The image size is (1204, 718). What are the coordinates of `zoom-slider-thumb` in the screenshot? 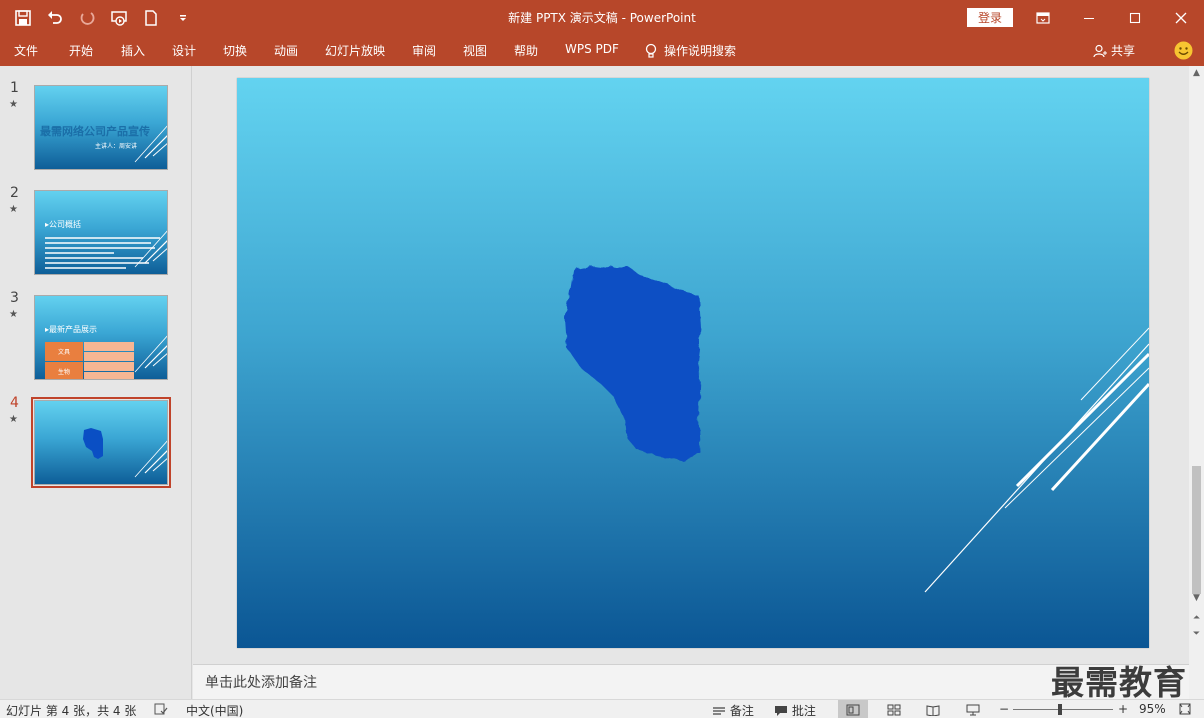 It's located at (1060, 709).